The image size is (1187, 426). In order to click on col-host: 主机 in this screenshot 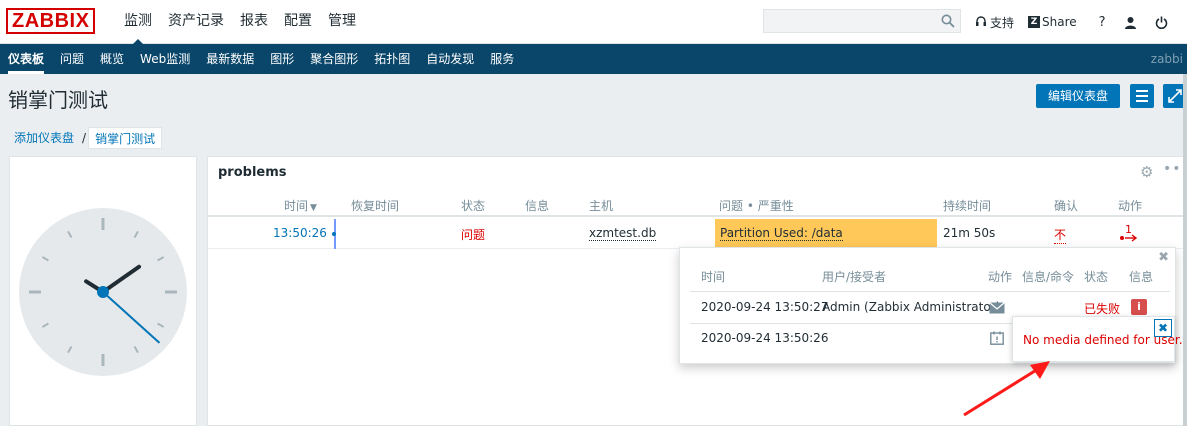, I will do `click(601, 205)`.